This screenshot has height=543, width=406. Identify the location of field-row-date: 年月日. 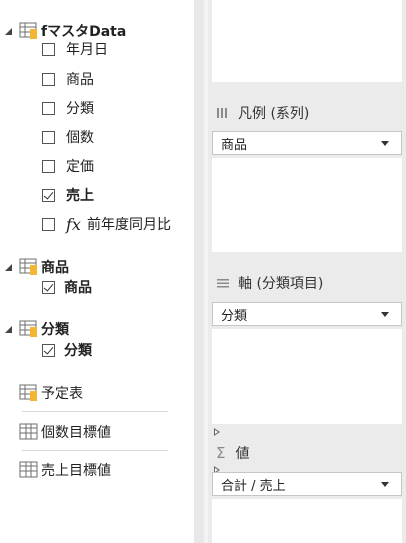
(75, 49).